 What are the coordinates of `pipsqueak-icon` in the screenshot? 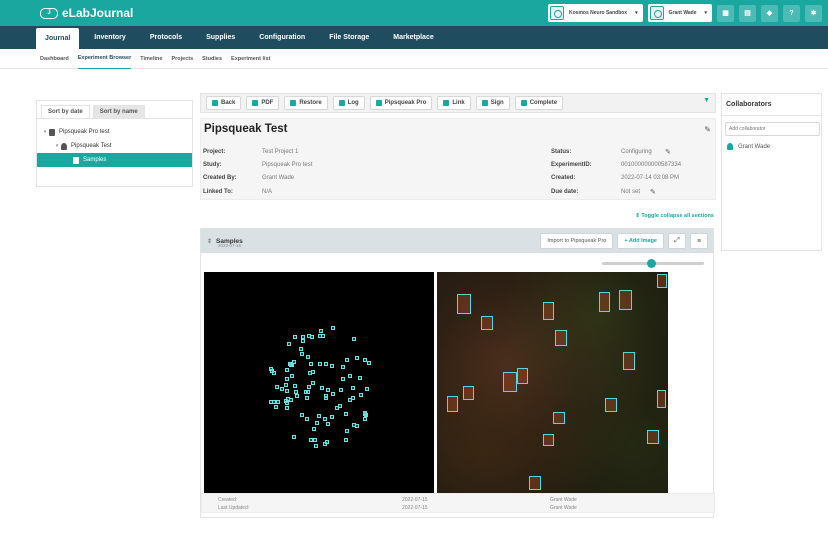 It's located at (378, 103).